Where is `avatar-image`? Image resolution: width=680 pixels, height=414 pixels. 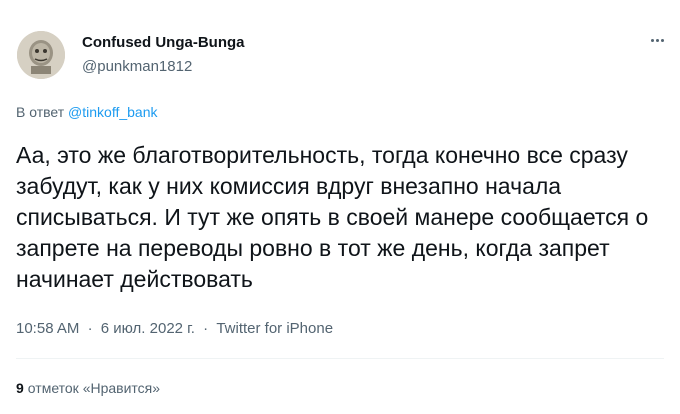 avatar-image is located at coordinates (41, 55).